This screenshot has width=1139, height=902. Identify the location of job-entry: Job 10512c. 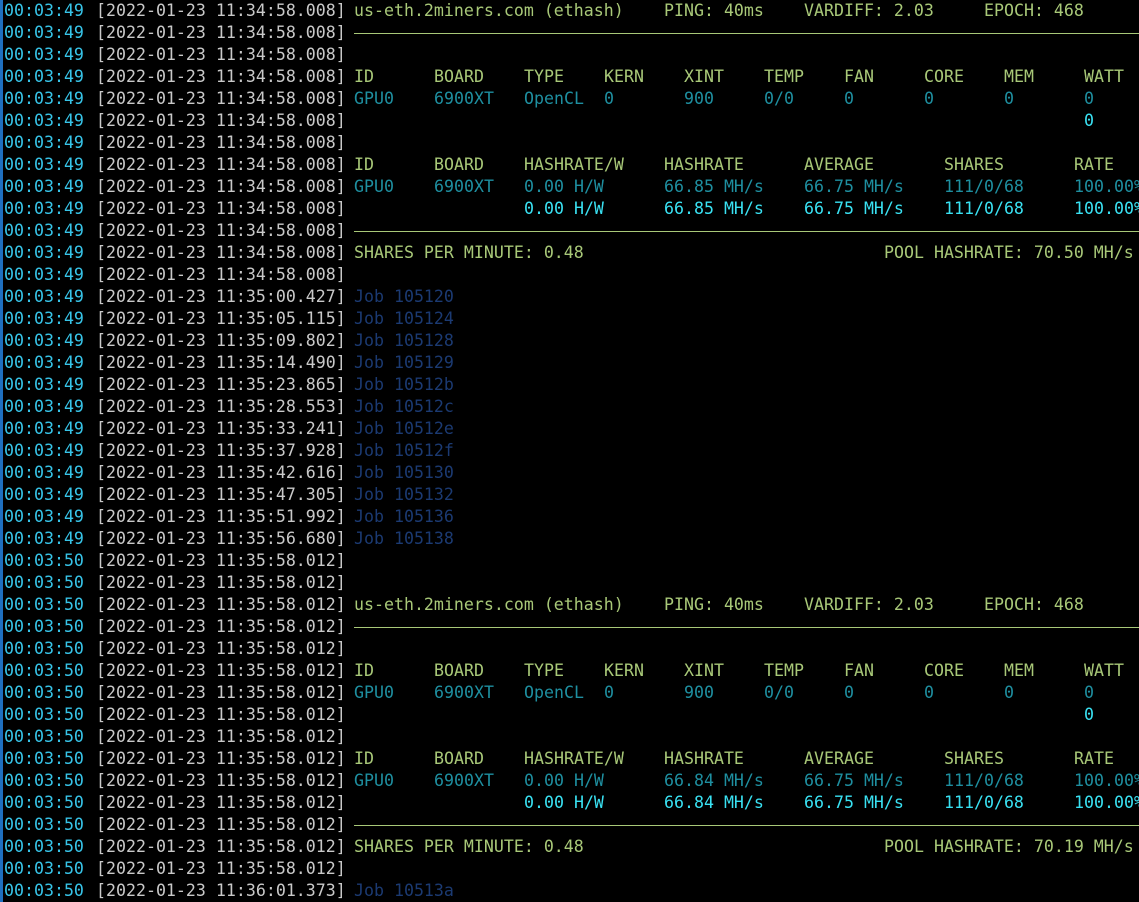
(404, 406).